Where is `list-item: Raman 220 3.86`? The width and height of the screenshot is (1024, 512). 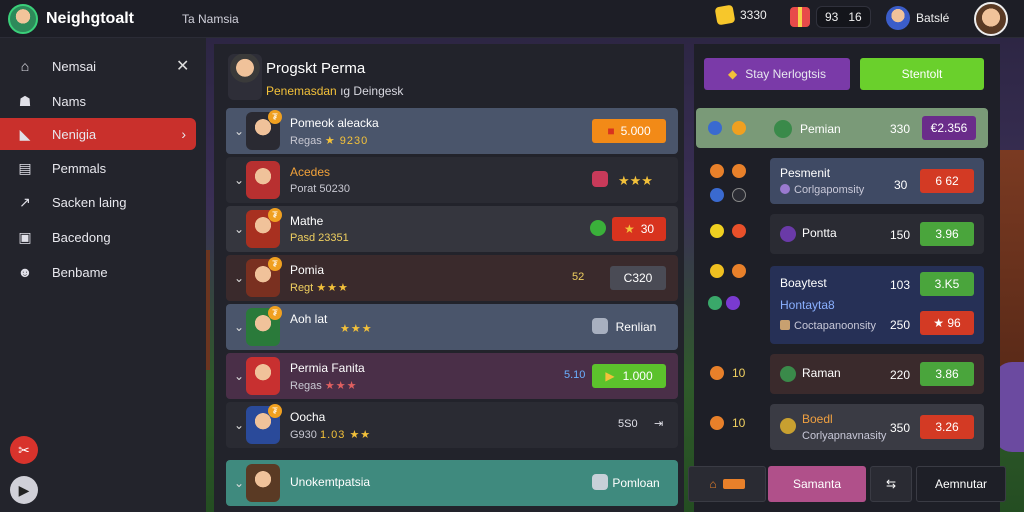 list-item: Raman 220 3.86 is located at coordinates (877, 374).